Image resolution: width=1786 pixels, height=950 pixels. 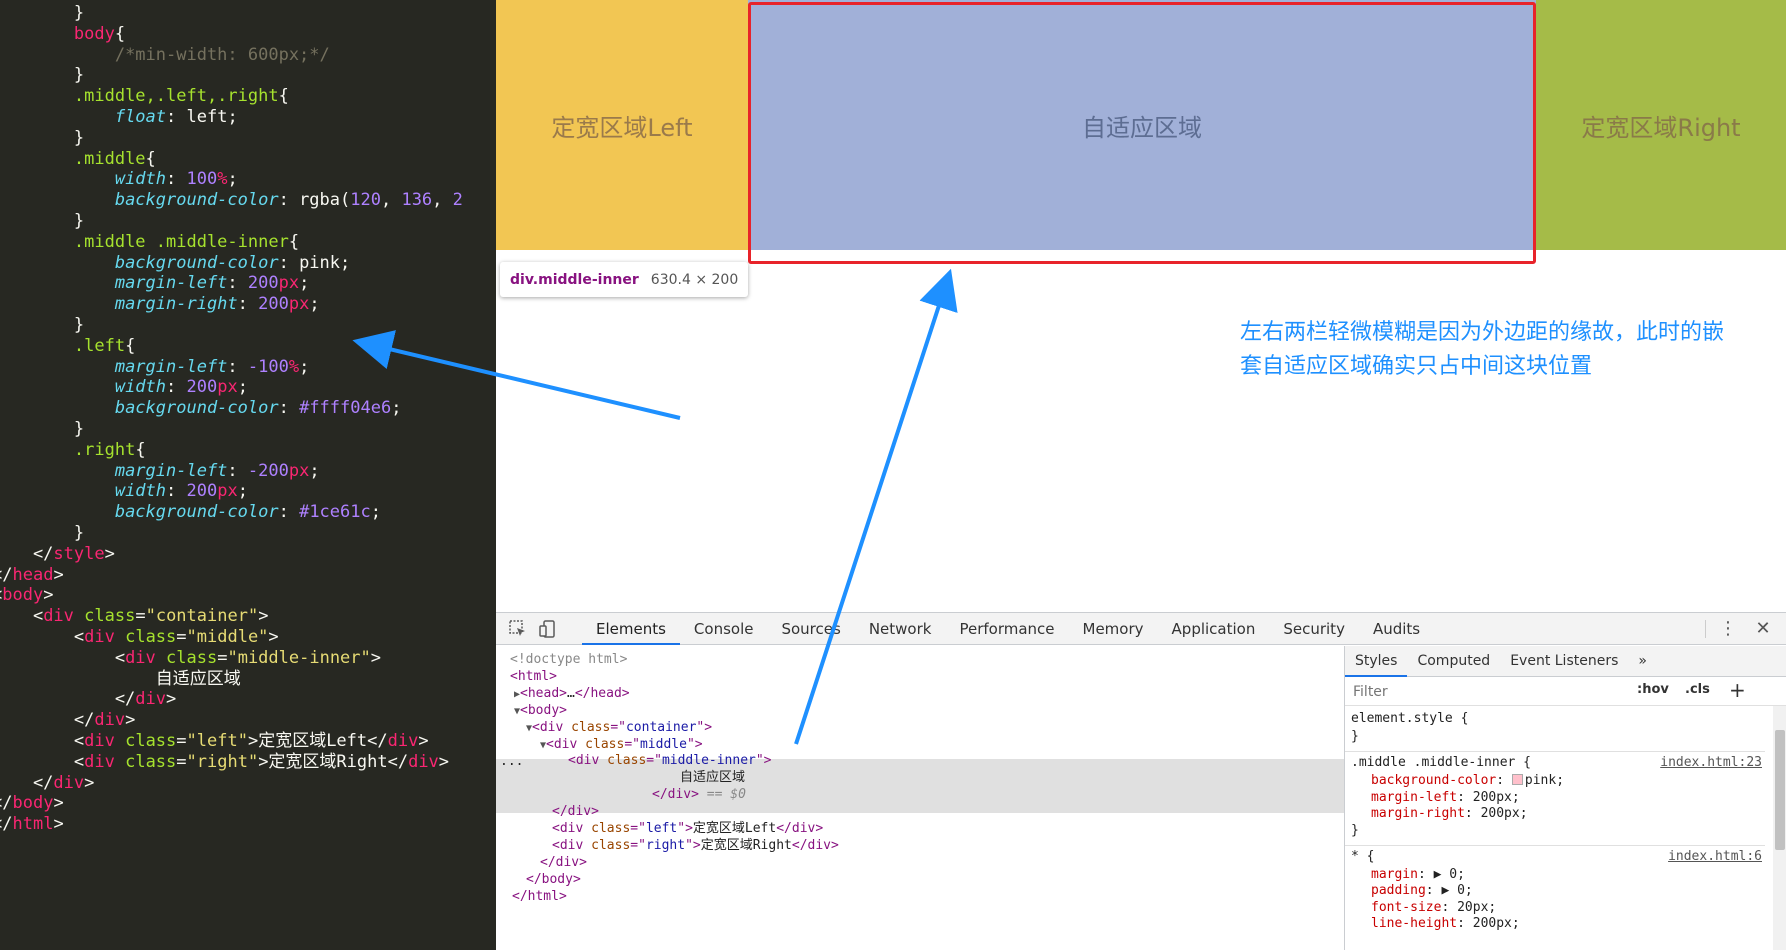 I want to click on tab-application: Application, so click(x=1214, y=629).